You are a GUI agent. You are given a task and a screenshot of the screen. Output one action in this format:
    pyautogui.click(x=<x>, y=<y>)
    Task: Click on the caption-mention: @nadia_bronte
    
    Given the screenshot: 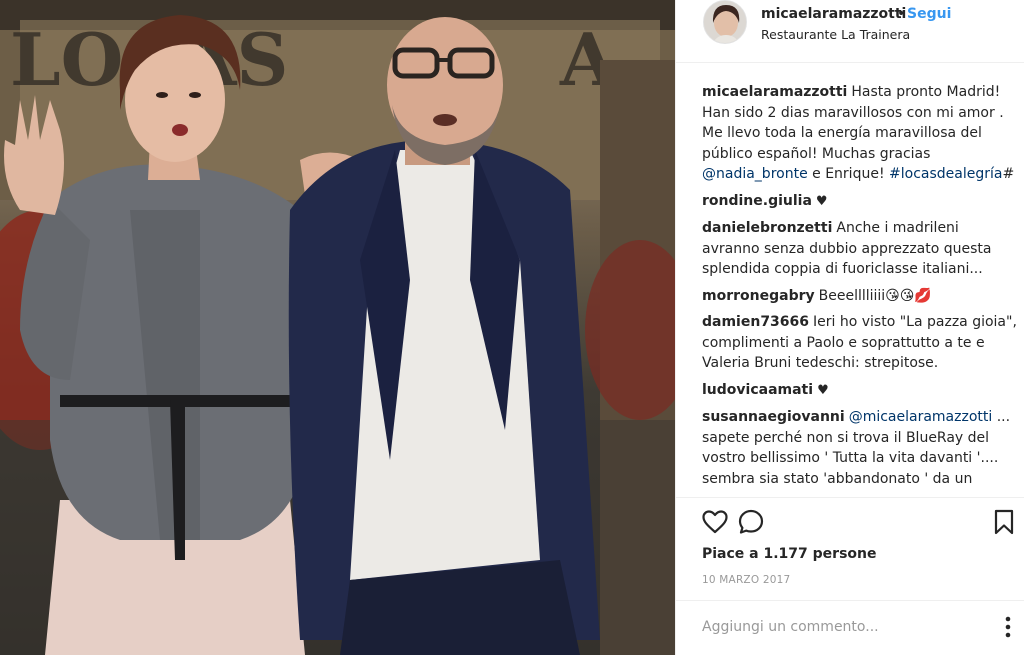 What is the action you would take?
    pyautogui.click(x=755, y=174)
    